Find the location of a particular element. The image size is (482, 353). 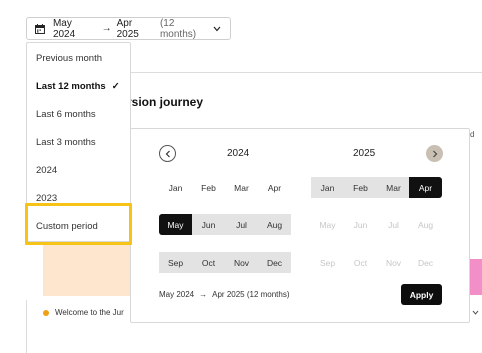

month-2025-oct: Oct is located at coordinates (360, 262).